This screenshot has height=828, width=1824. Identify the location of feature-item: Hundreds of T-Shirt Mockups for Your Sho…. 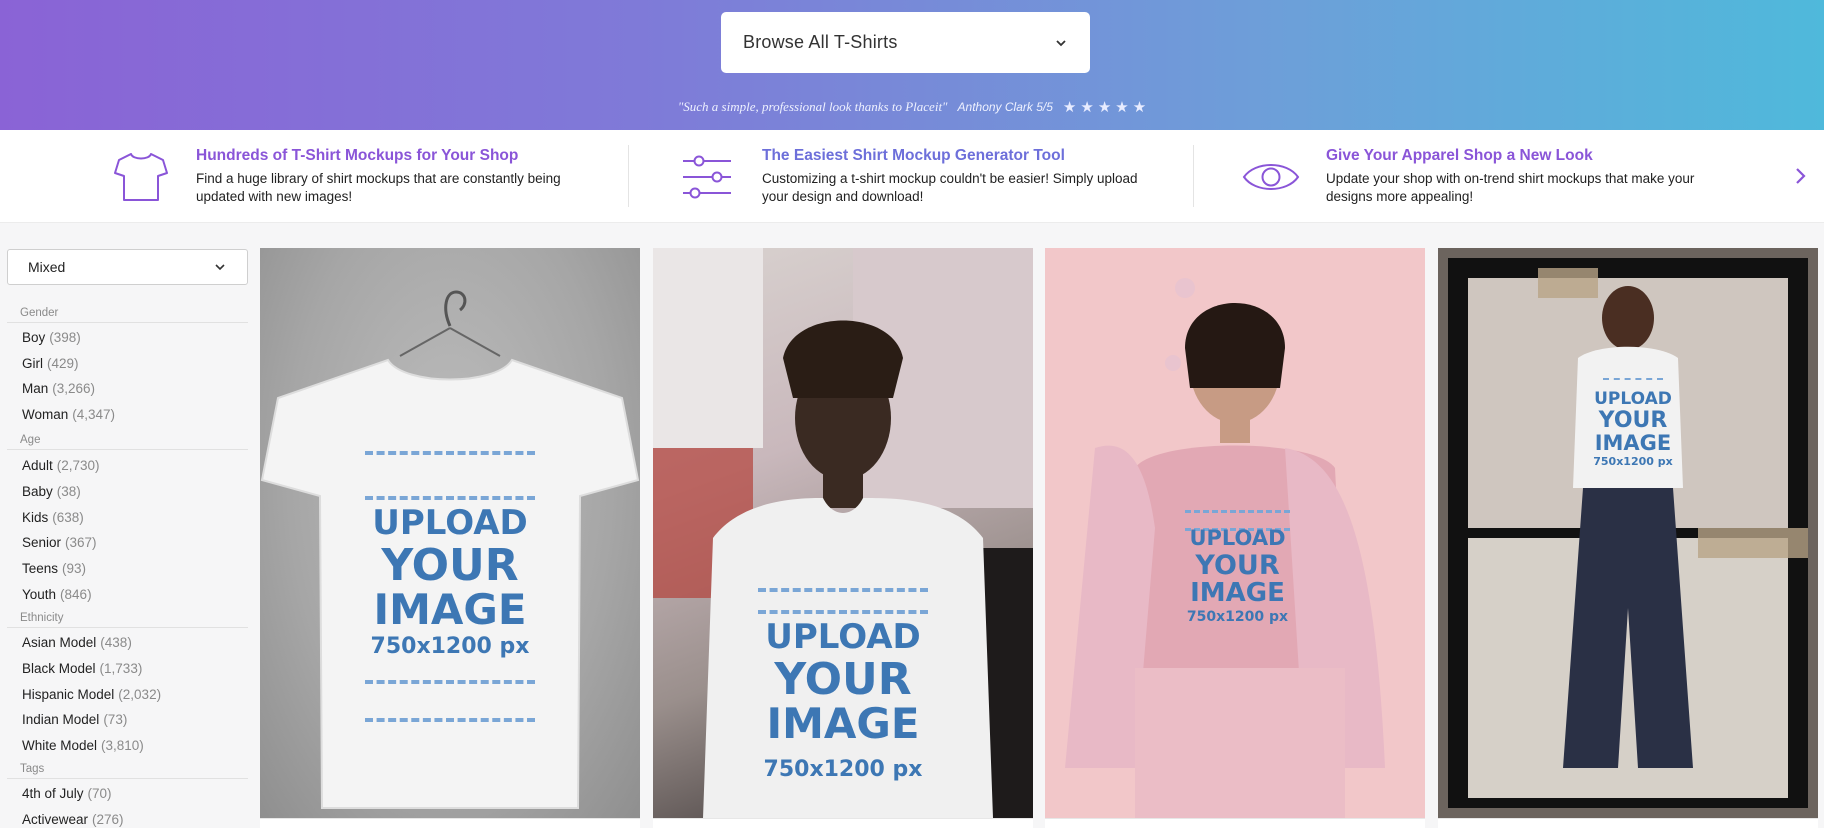
(331, 176).